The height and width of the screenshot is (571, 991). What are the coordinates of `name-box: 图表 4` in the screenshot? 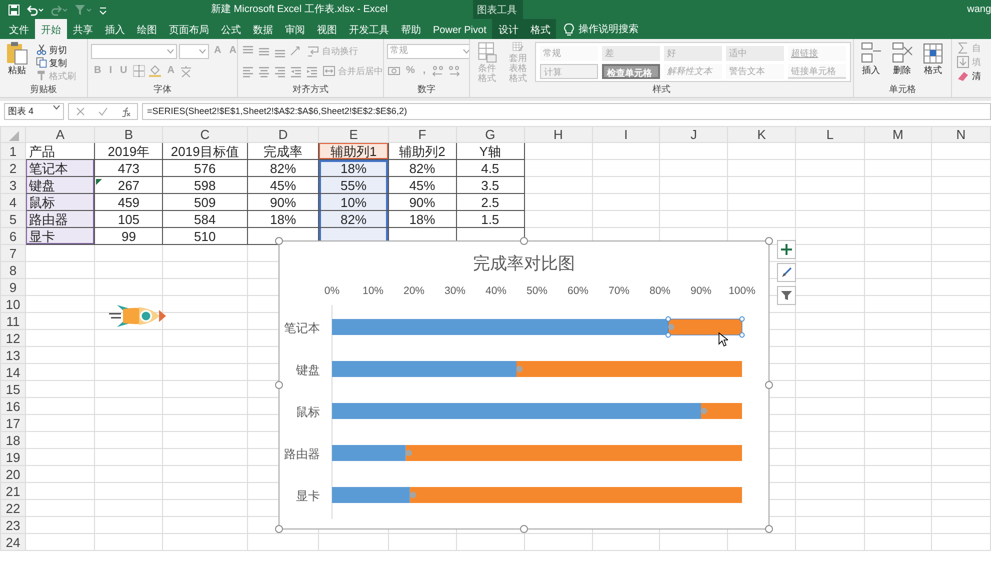 It's located at (34, 111).